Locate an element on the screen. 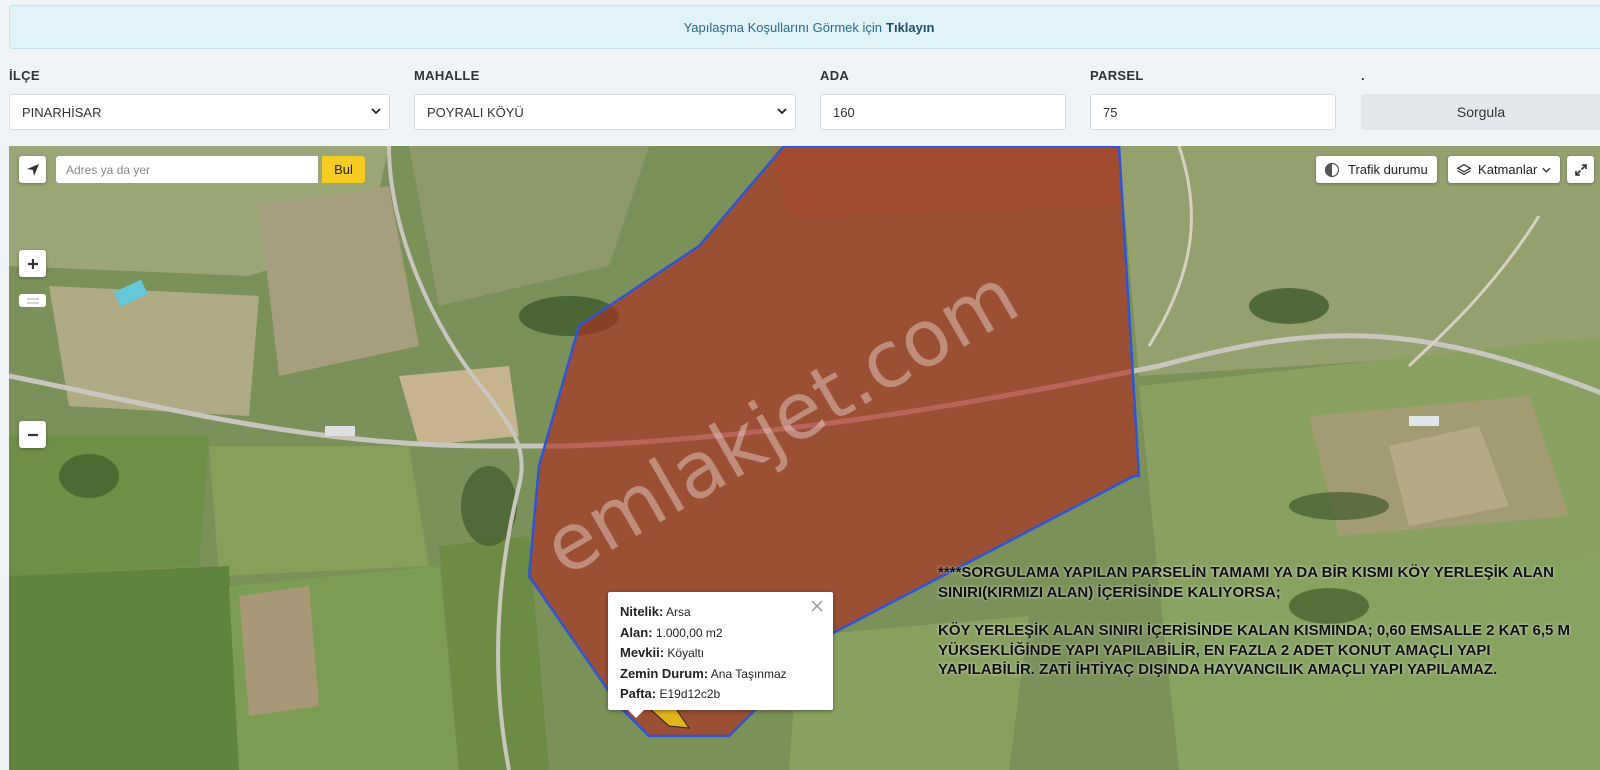  ilce-select-value: PINARHİSAR is located at coordinates (62, 112).